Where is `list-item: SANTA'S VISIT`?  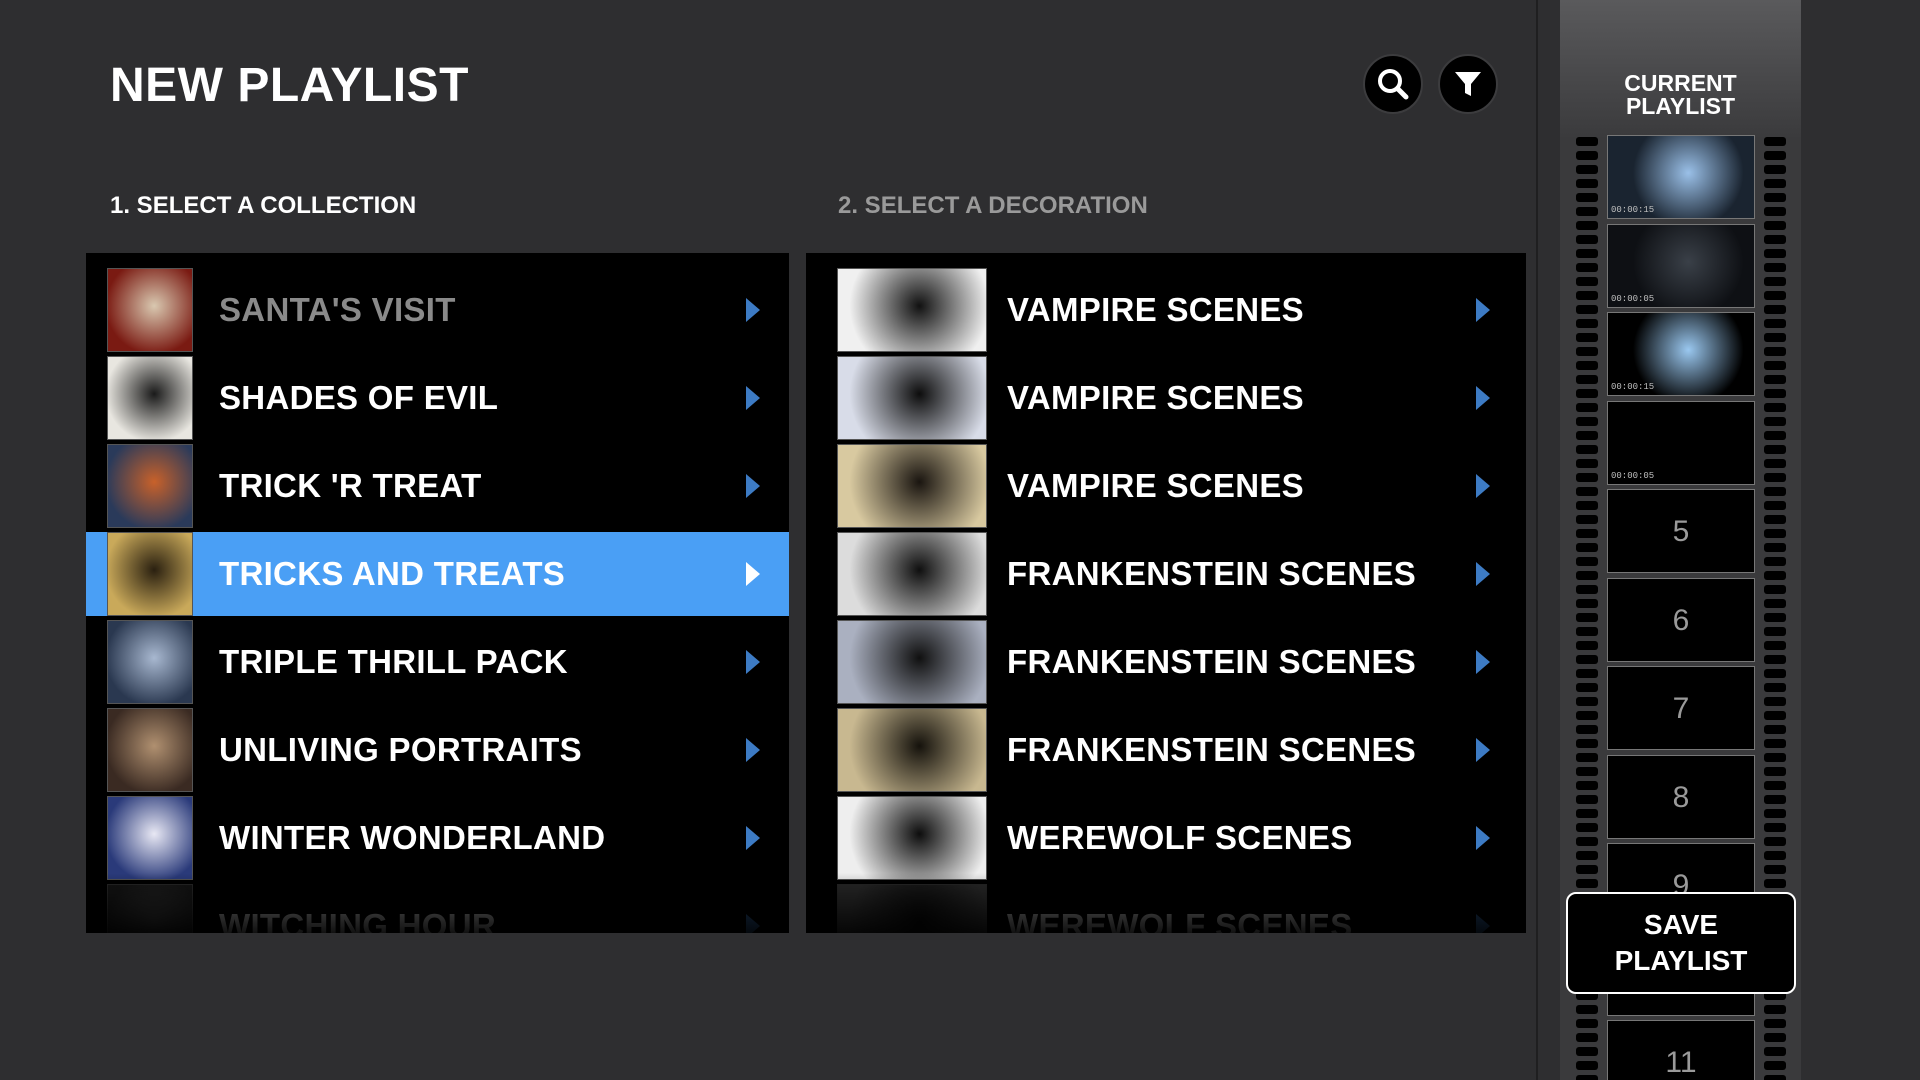
list-item: SANTA'S VISIT is located at coordinates (437, 310).